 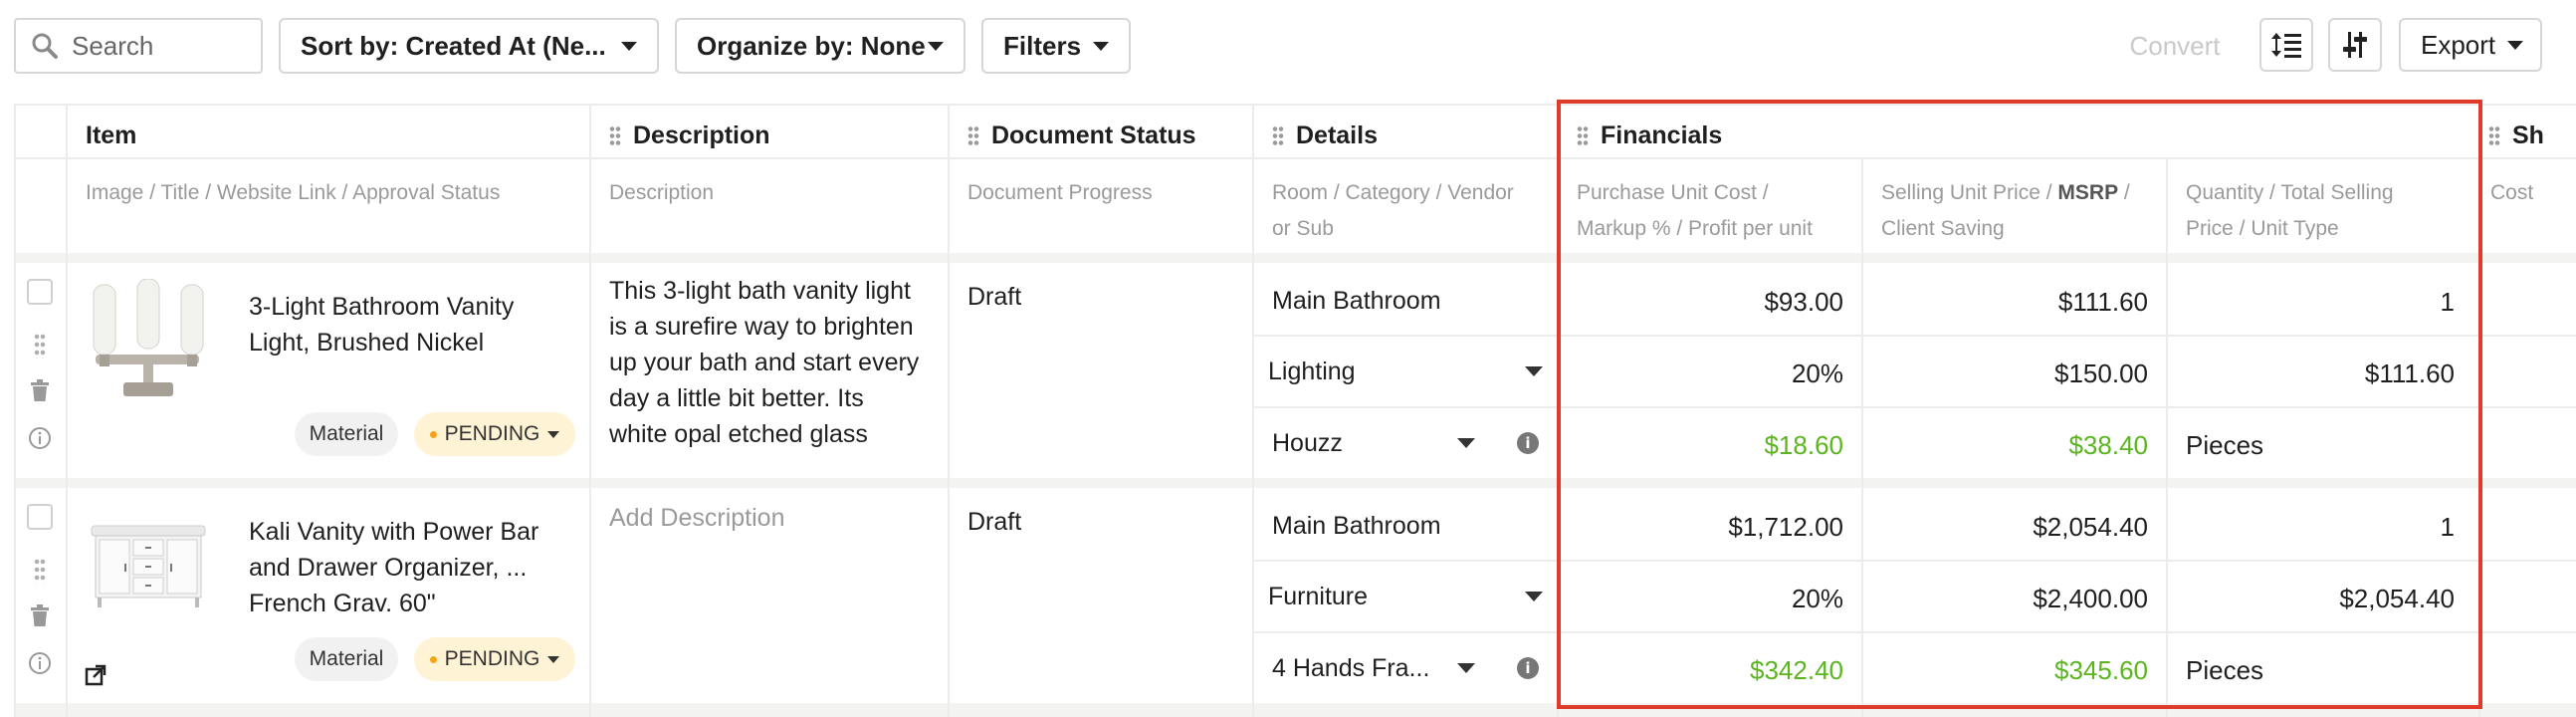 What do you see at coordinates (2528, 134) in the screenshot?
I see `column-title: Sh` at bounding box center [2528, 134].